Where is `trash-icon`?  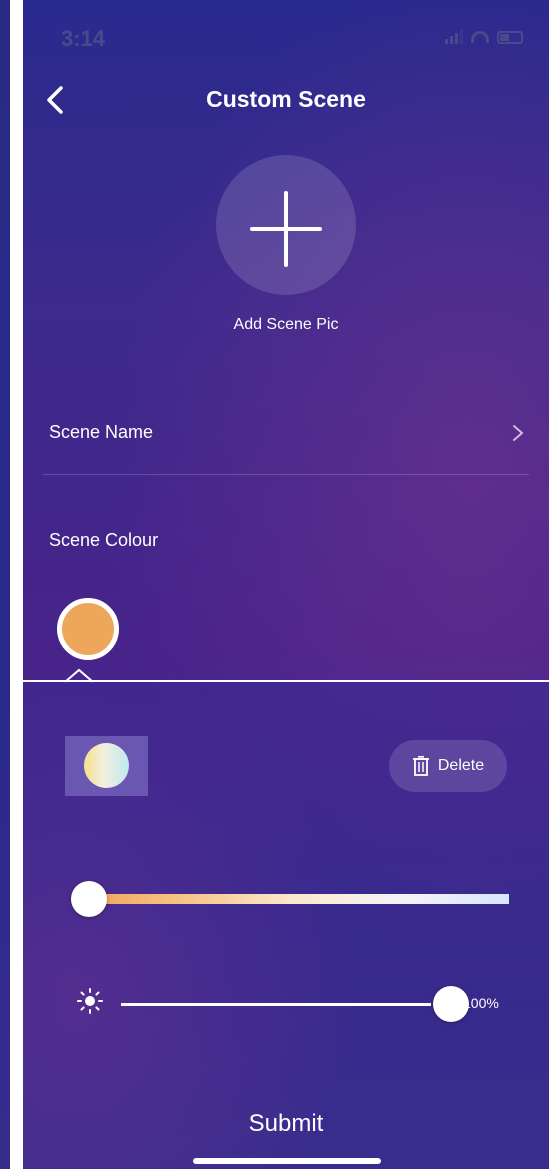 trash-icon is located at coordinates (420, 766).